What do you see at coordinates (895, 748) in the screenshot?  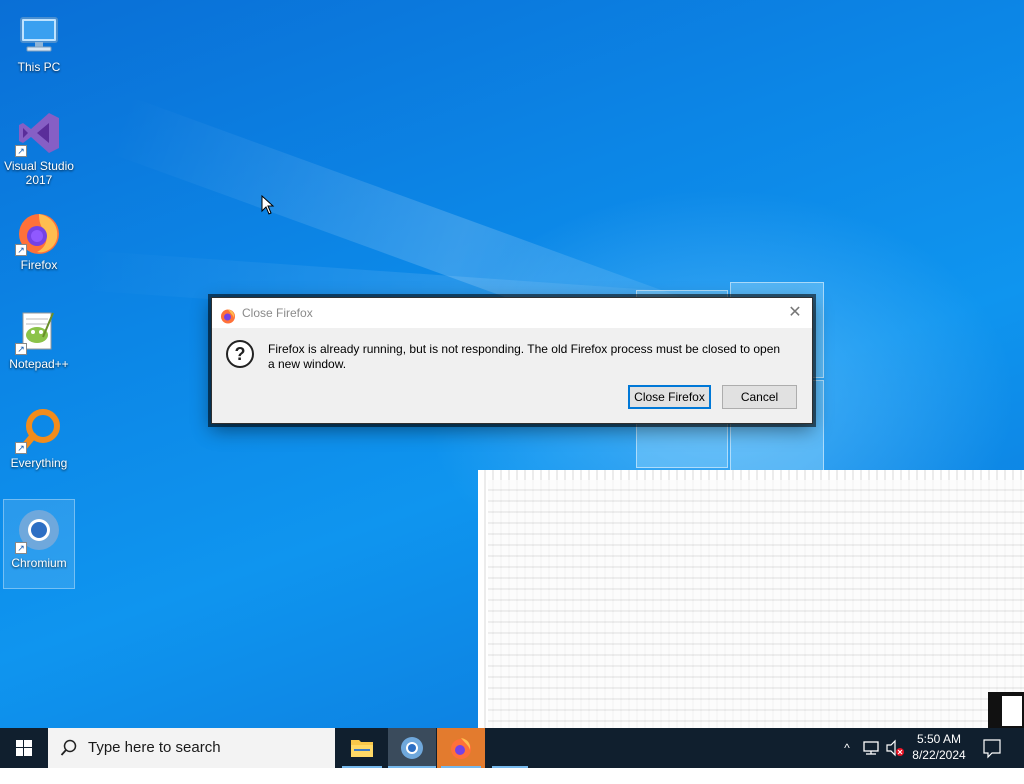 I see `volume-muted-icon` at bounding box center [895, 748].